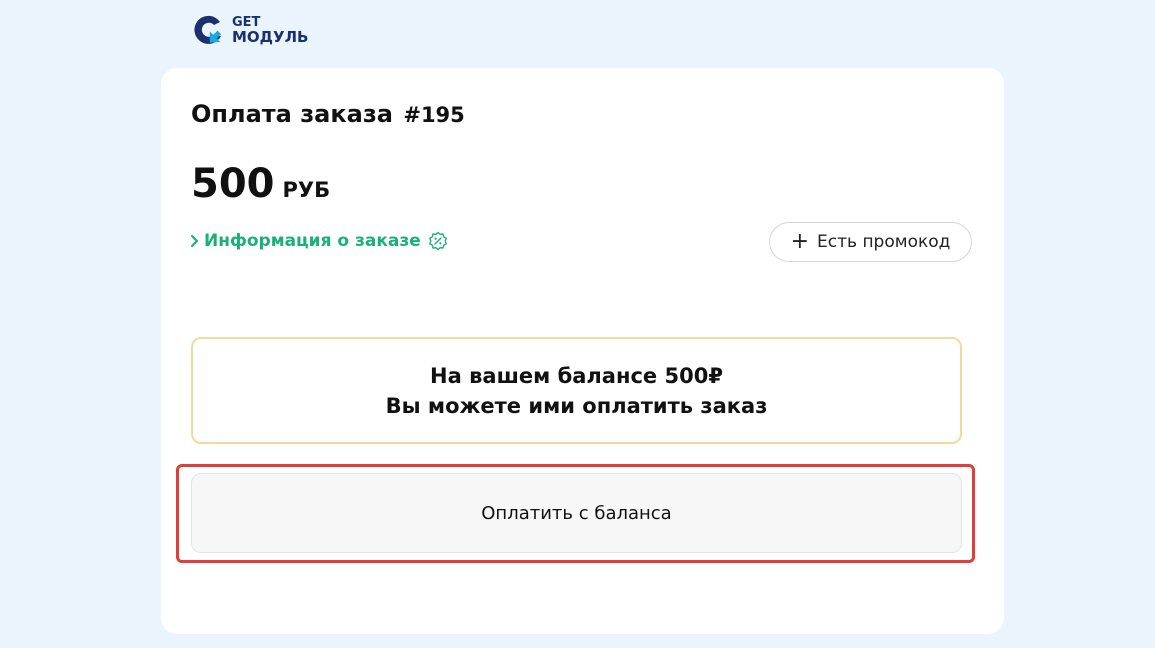  Describe the element at coordinates (800, 241) in the screenshot. I see `plus-icon: +` at that location.